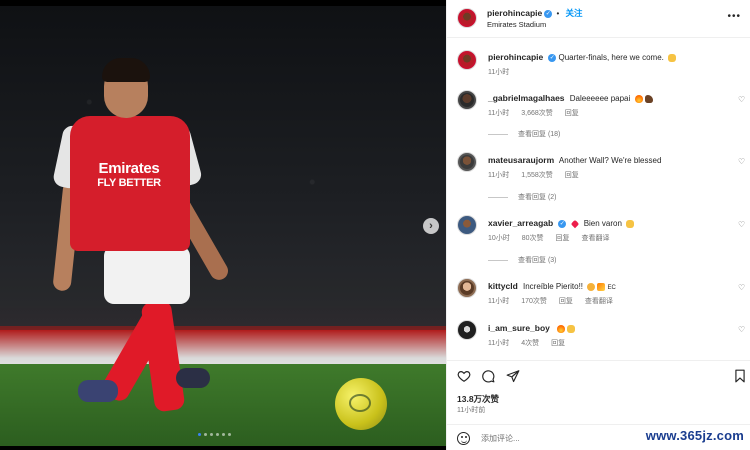  I want to click on view-replies-button: 查看回复 (2), so click(522, 197).